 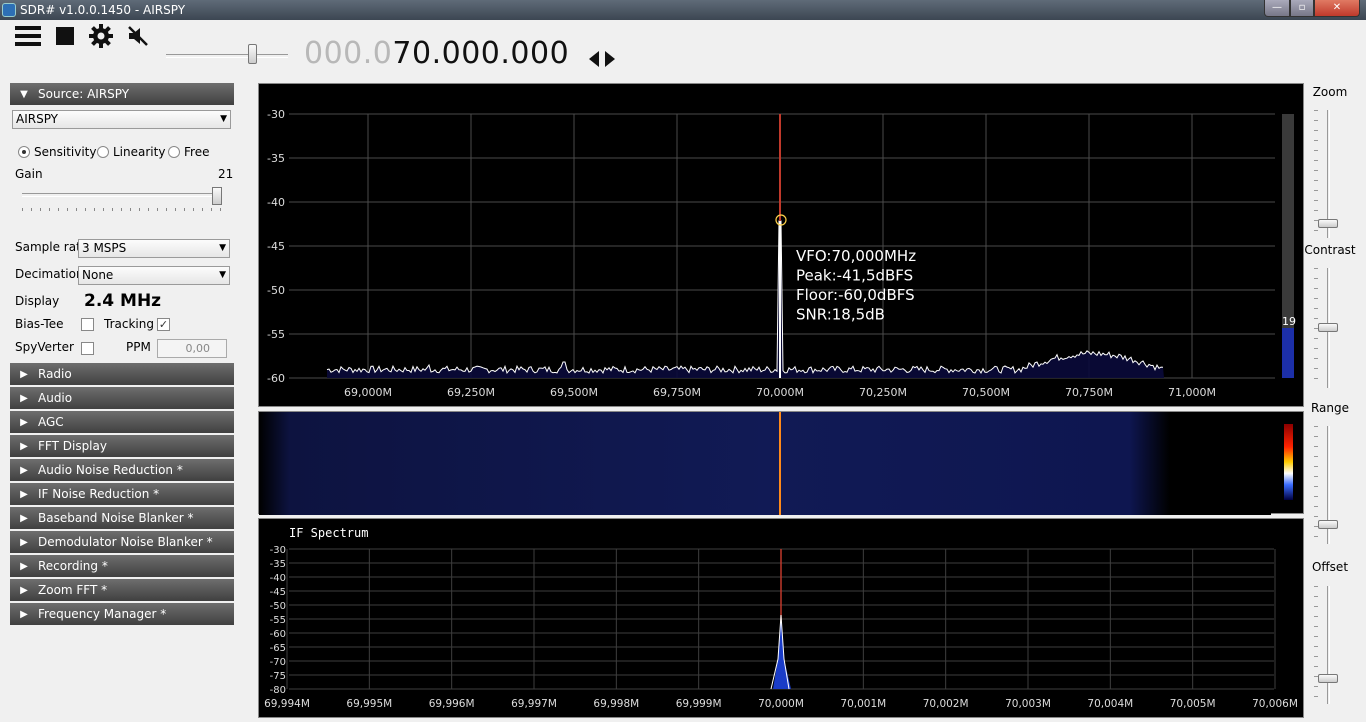 What do you see at coordinates (278, 606) in the screenshot?
I see `if-y-tick-label: -50` at bounding box center [278, 606].